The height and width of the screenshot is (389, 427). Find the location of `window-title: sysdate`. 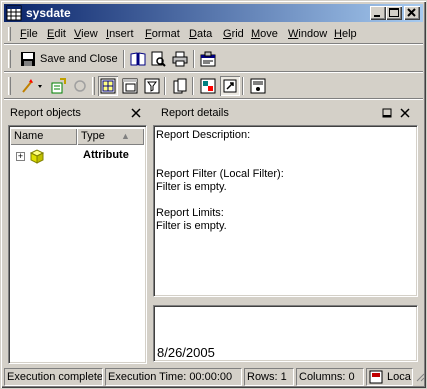

window-title: sysdate is located at coordinates (48, 13).